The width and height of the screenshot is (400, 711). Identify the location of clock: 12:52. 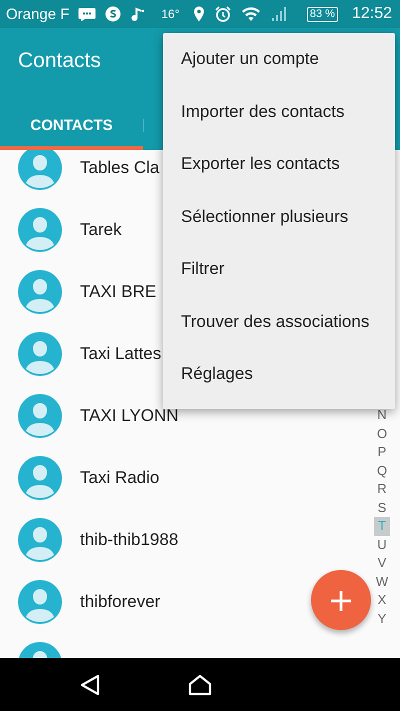
(372, 14).